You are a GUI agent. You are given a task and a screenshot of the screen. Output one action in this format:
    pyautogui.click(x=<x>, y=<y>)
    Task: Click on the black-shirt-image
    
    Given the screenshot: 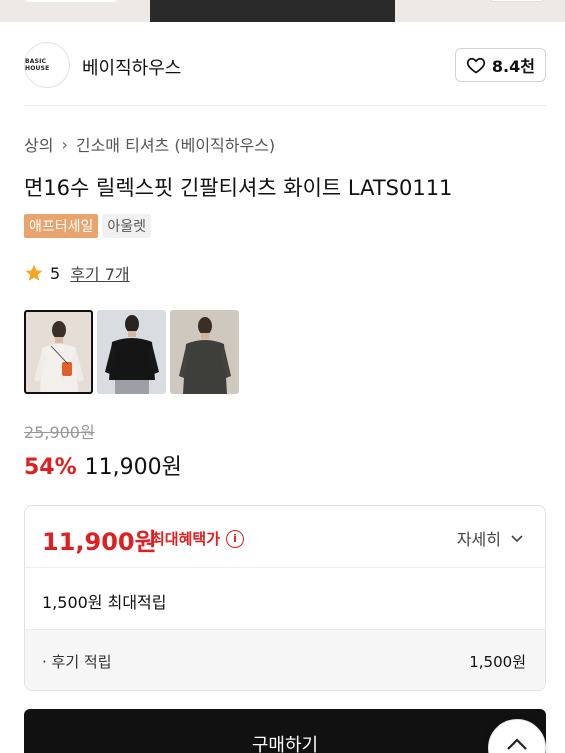 What is the action you would take?
    pyautogui.click(x=131, y=352)
    